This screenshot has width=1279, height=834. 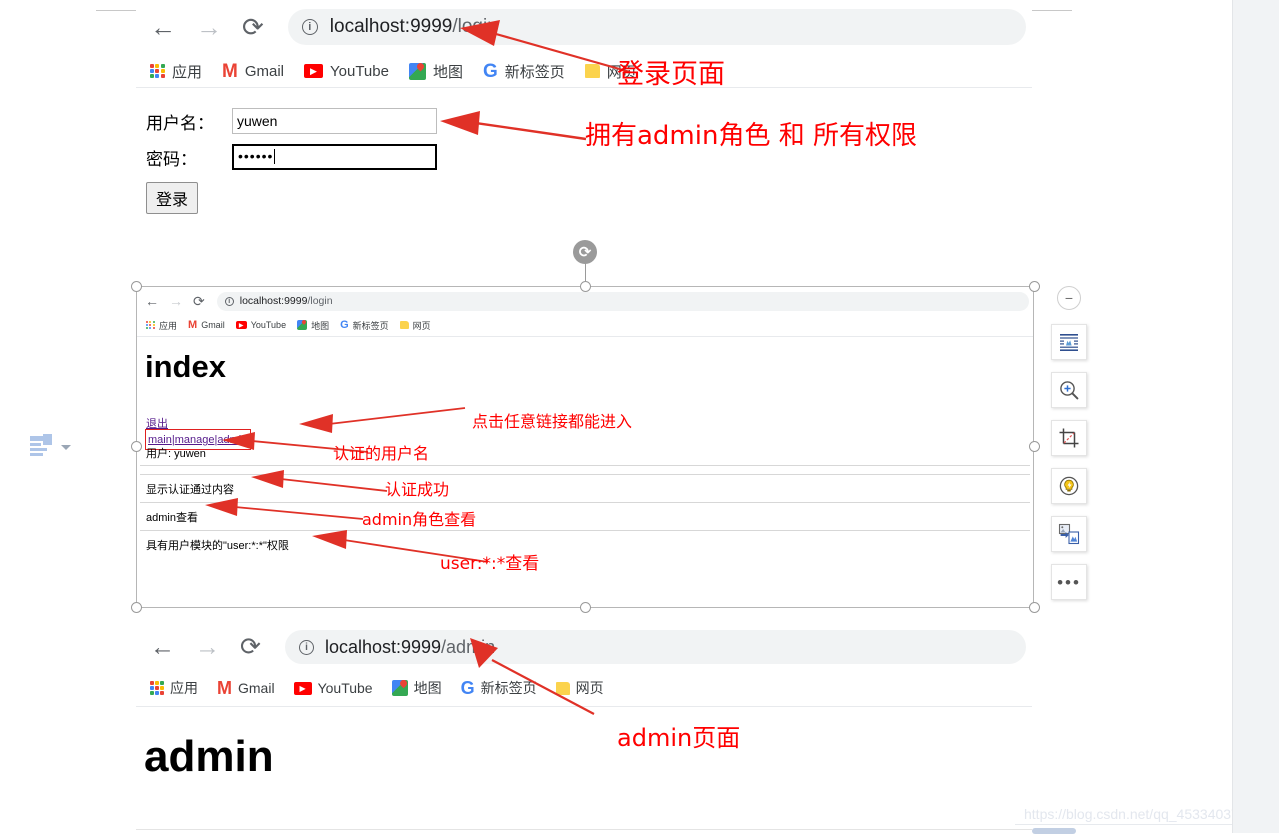 I want to click on rotate-handle: ⟳, so click(x=585, y=252).